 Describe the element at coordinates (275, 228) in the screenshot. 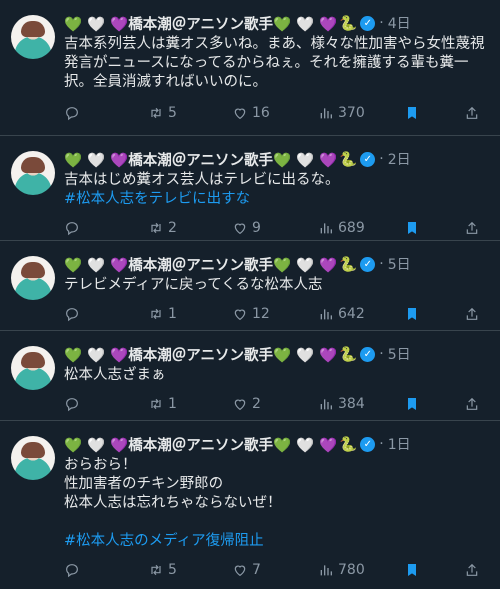

I see `like-button: 9` at that location.